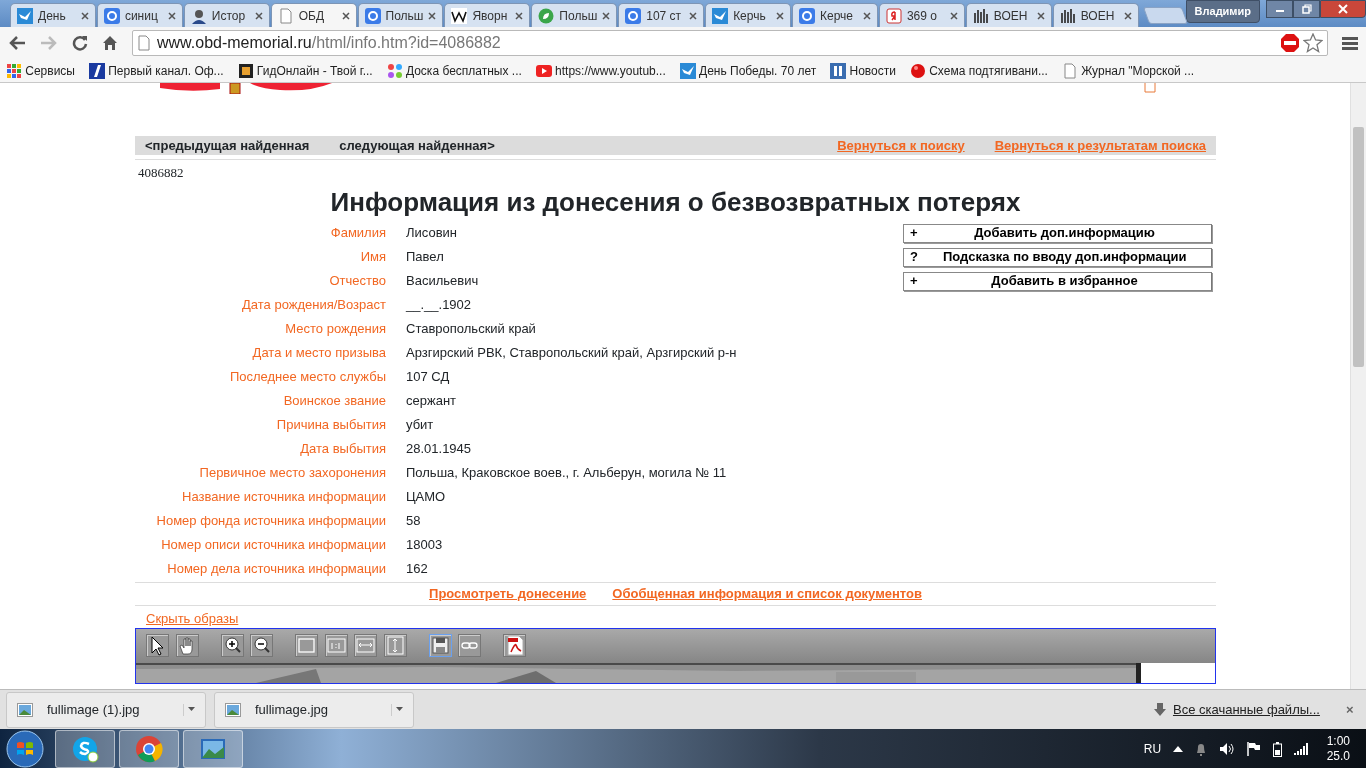  I want to click on download-item: fullimage (1).jpg, so click(106, 709).